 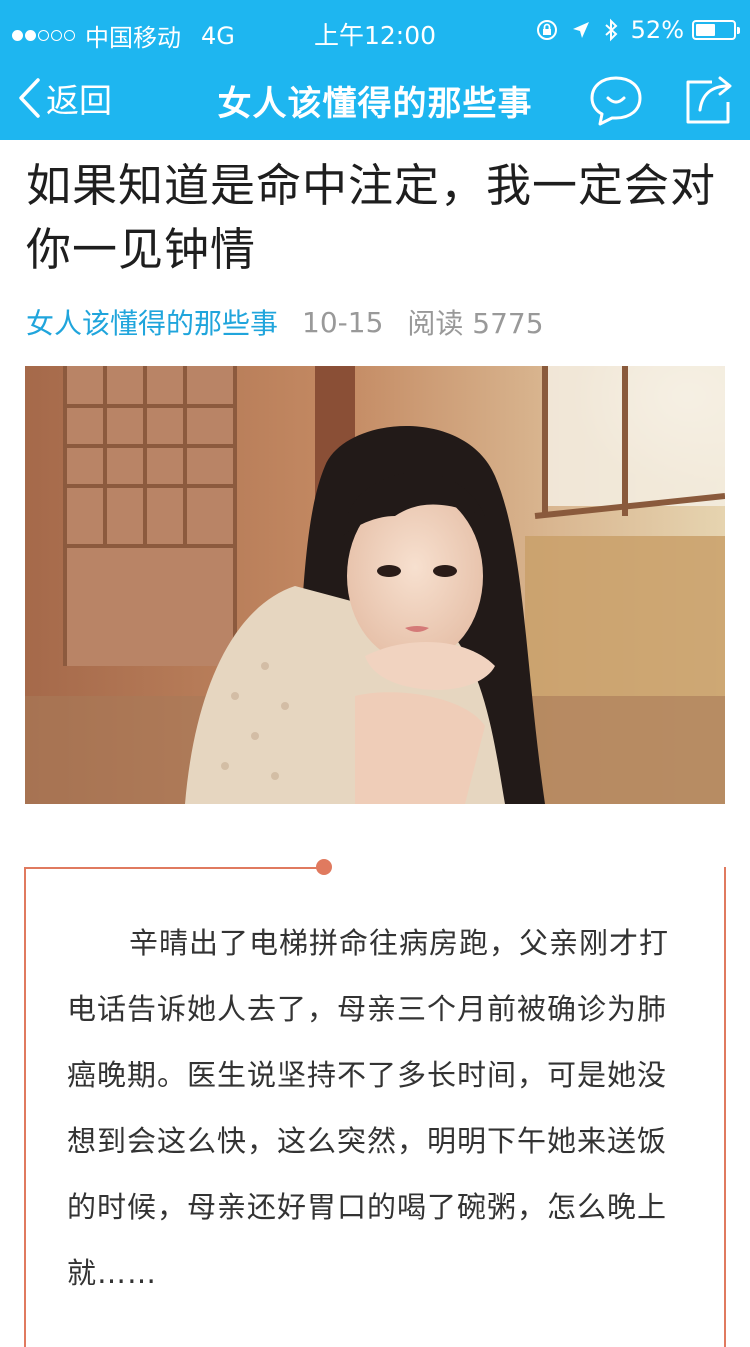 What do you see at coordinates (716, 30) in the screenshot?
I see `battery-icon` at bounding box center [716, 30].